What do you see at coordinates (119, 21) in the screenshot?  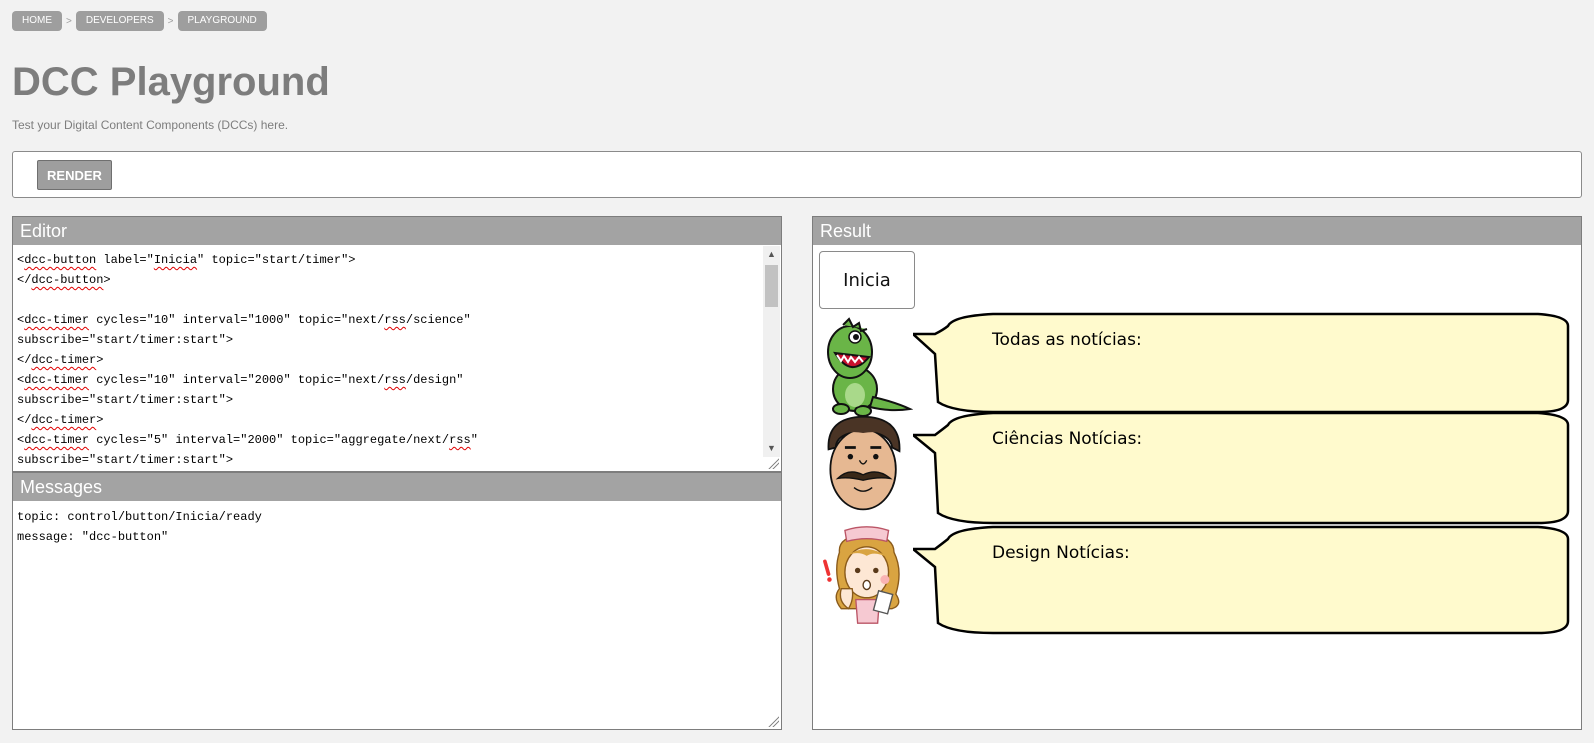 I see `breadcrumb-developers: DEVELOPERS` at bounding box center [119, 21].